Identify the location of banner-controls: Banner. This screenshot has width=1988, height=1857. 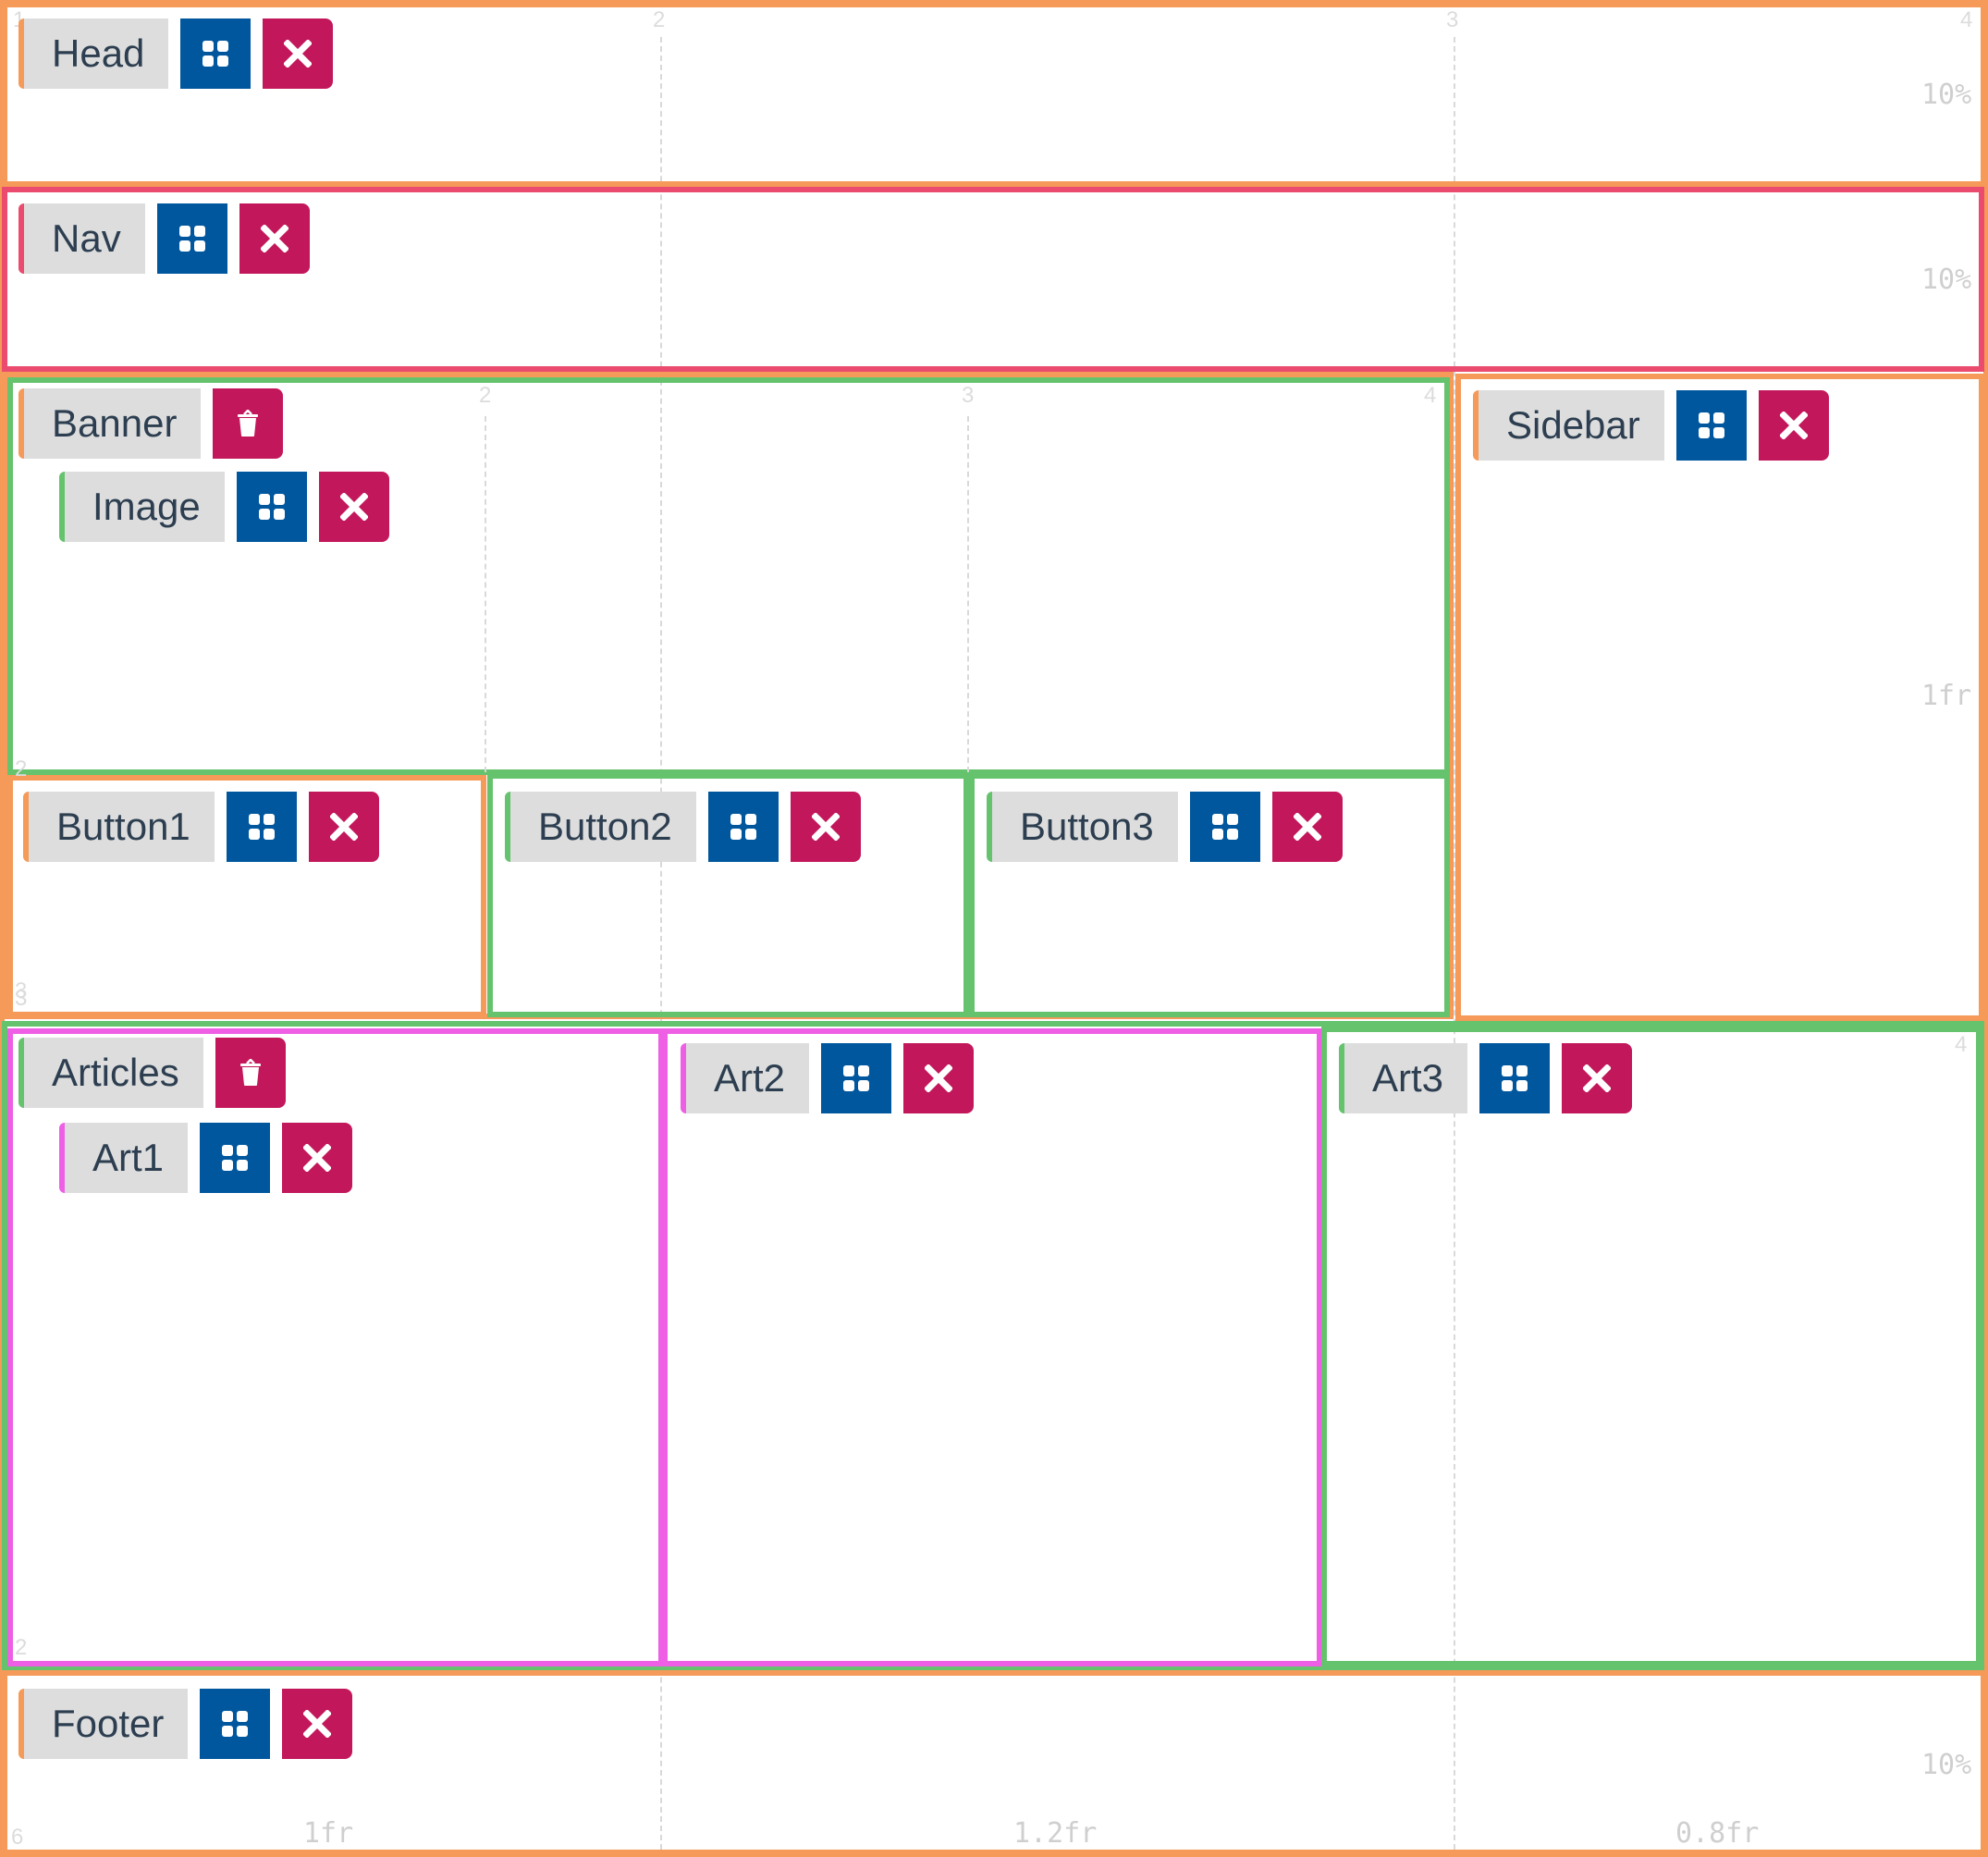
(151, 423).